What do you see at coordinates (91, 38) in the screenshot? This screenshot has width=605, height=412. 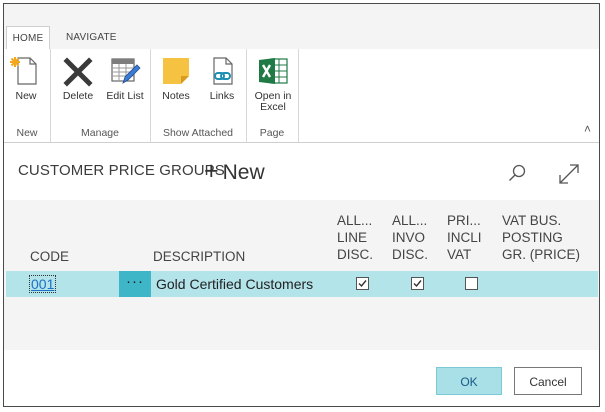 I see `tab-navigate: NAVIGATE` at bounding box center [91, 38].